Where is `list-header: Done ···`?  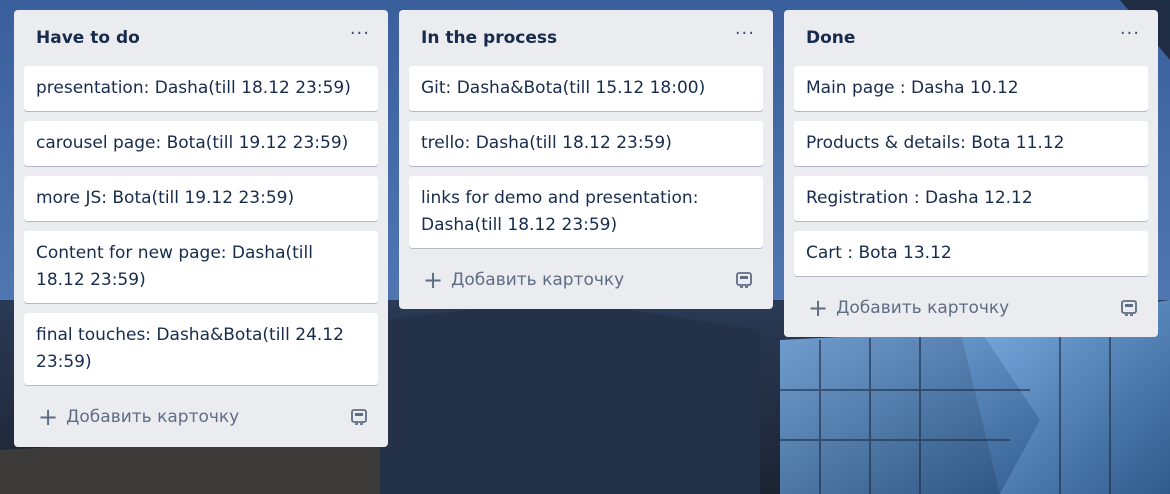 list-header: Done ··· is located at coordinates (971, 38).